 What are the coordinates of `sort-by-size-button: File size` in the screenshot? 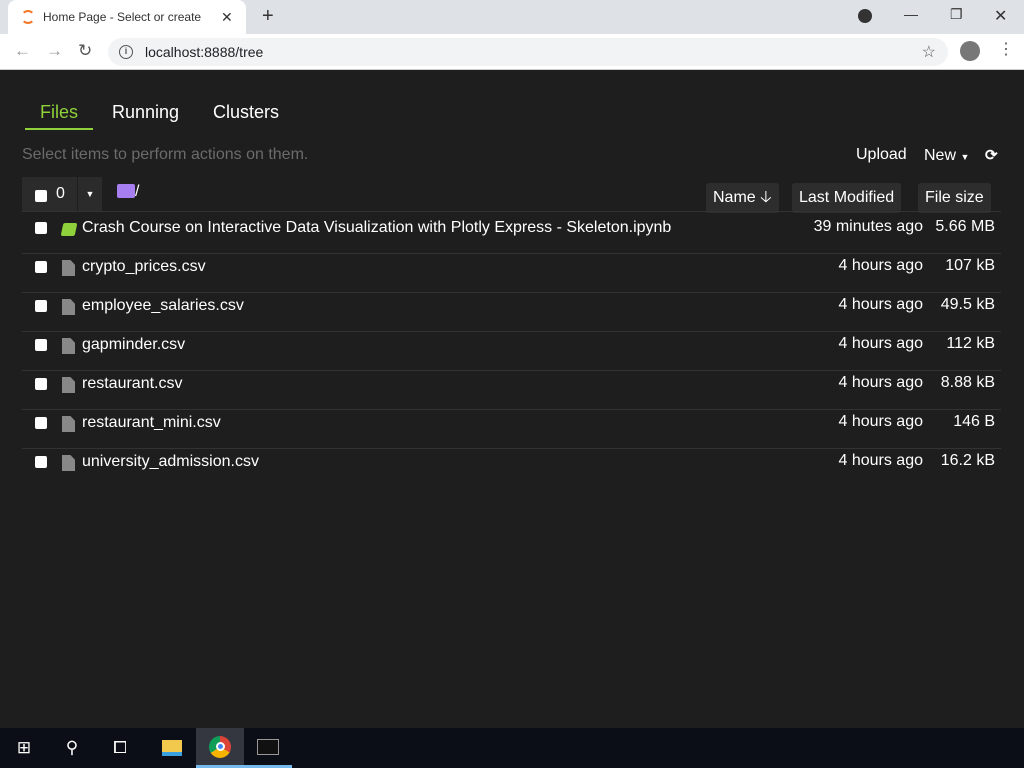 It's located at (954, 198).